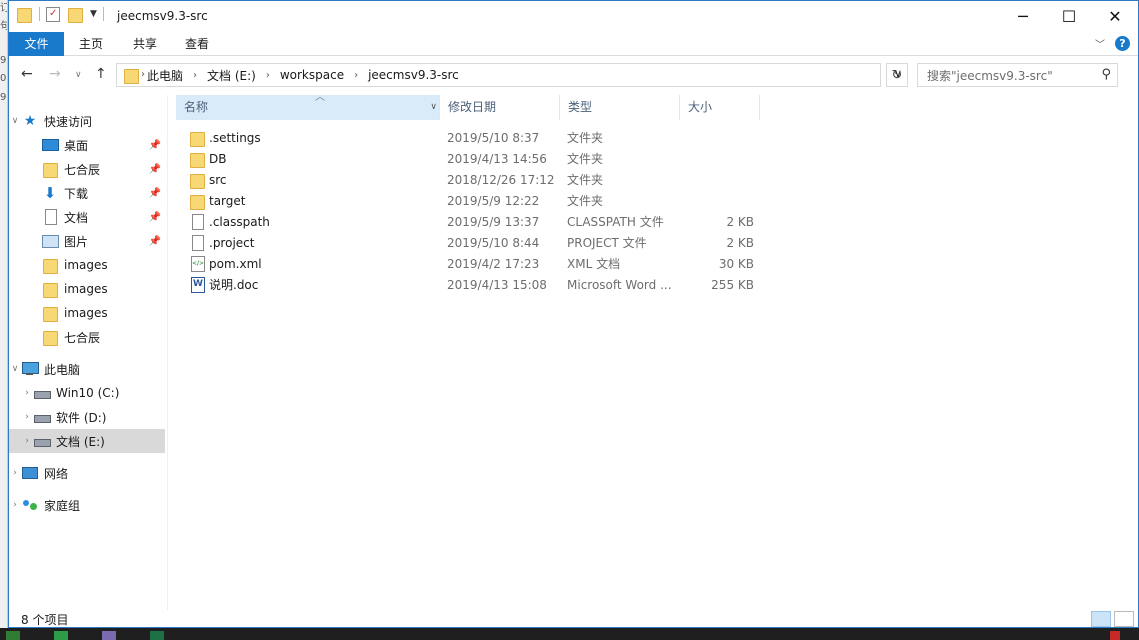  I want to click on file-row: DB 2019/4/13 14:56 文件夹, so click(468, 158).